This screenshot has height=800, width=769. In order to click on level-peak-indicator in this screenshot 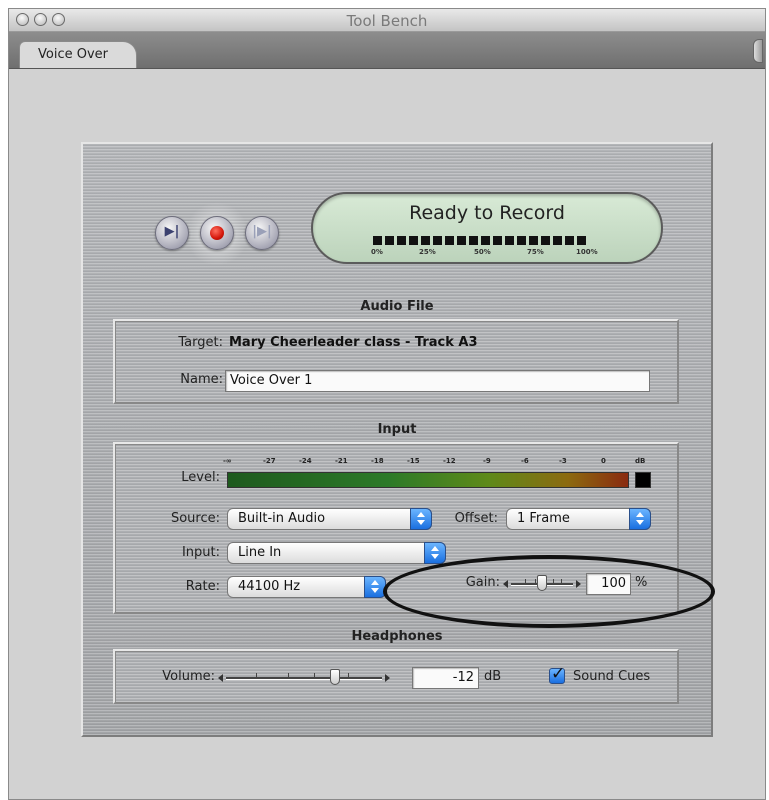, I will do `click(643, 480)`.